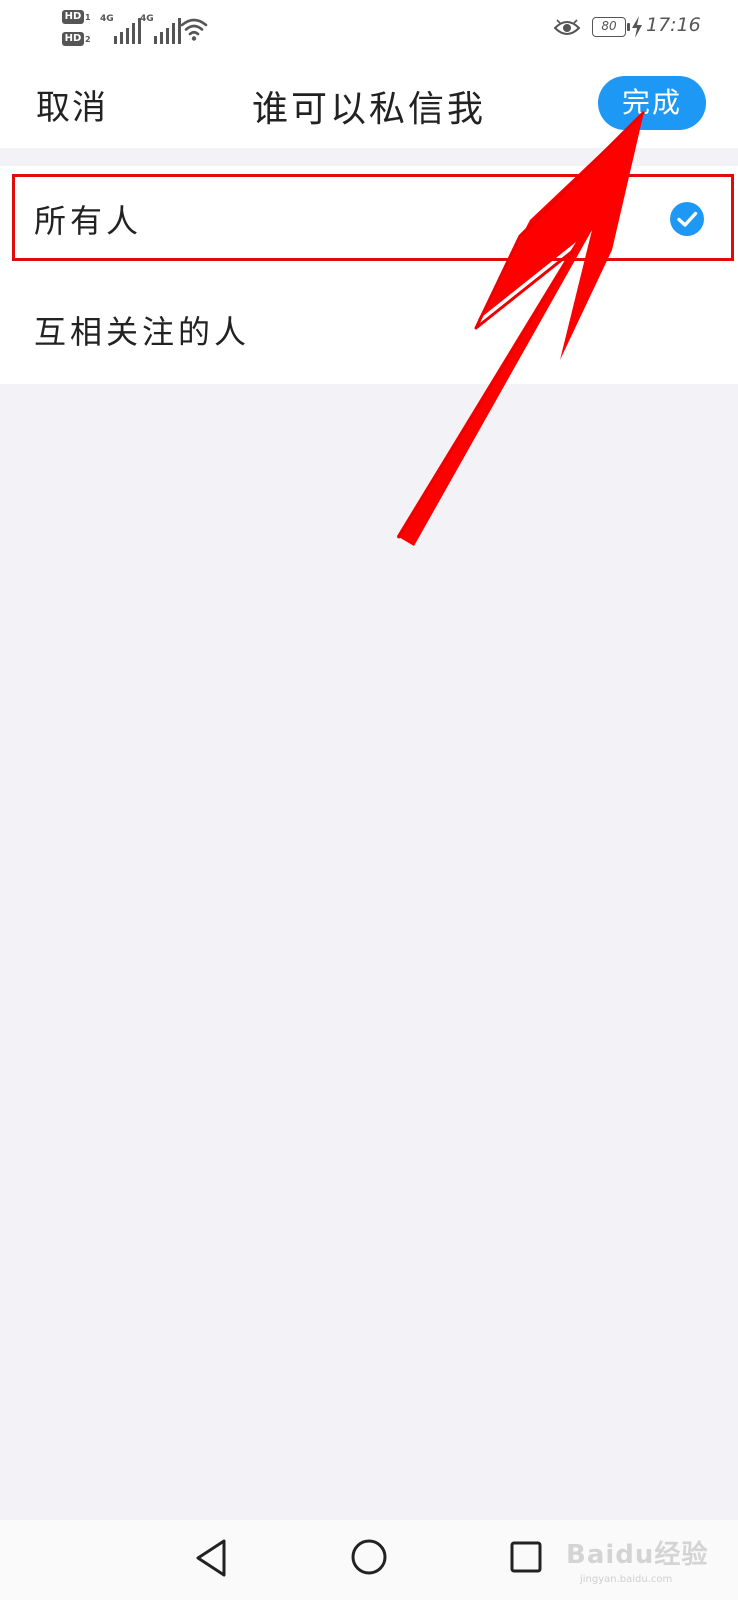  Describe the element at coordinates (88, 17) in the screenshot. I see `hd-1-sub: 1` at that location.